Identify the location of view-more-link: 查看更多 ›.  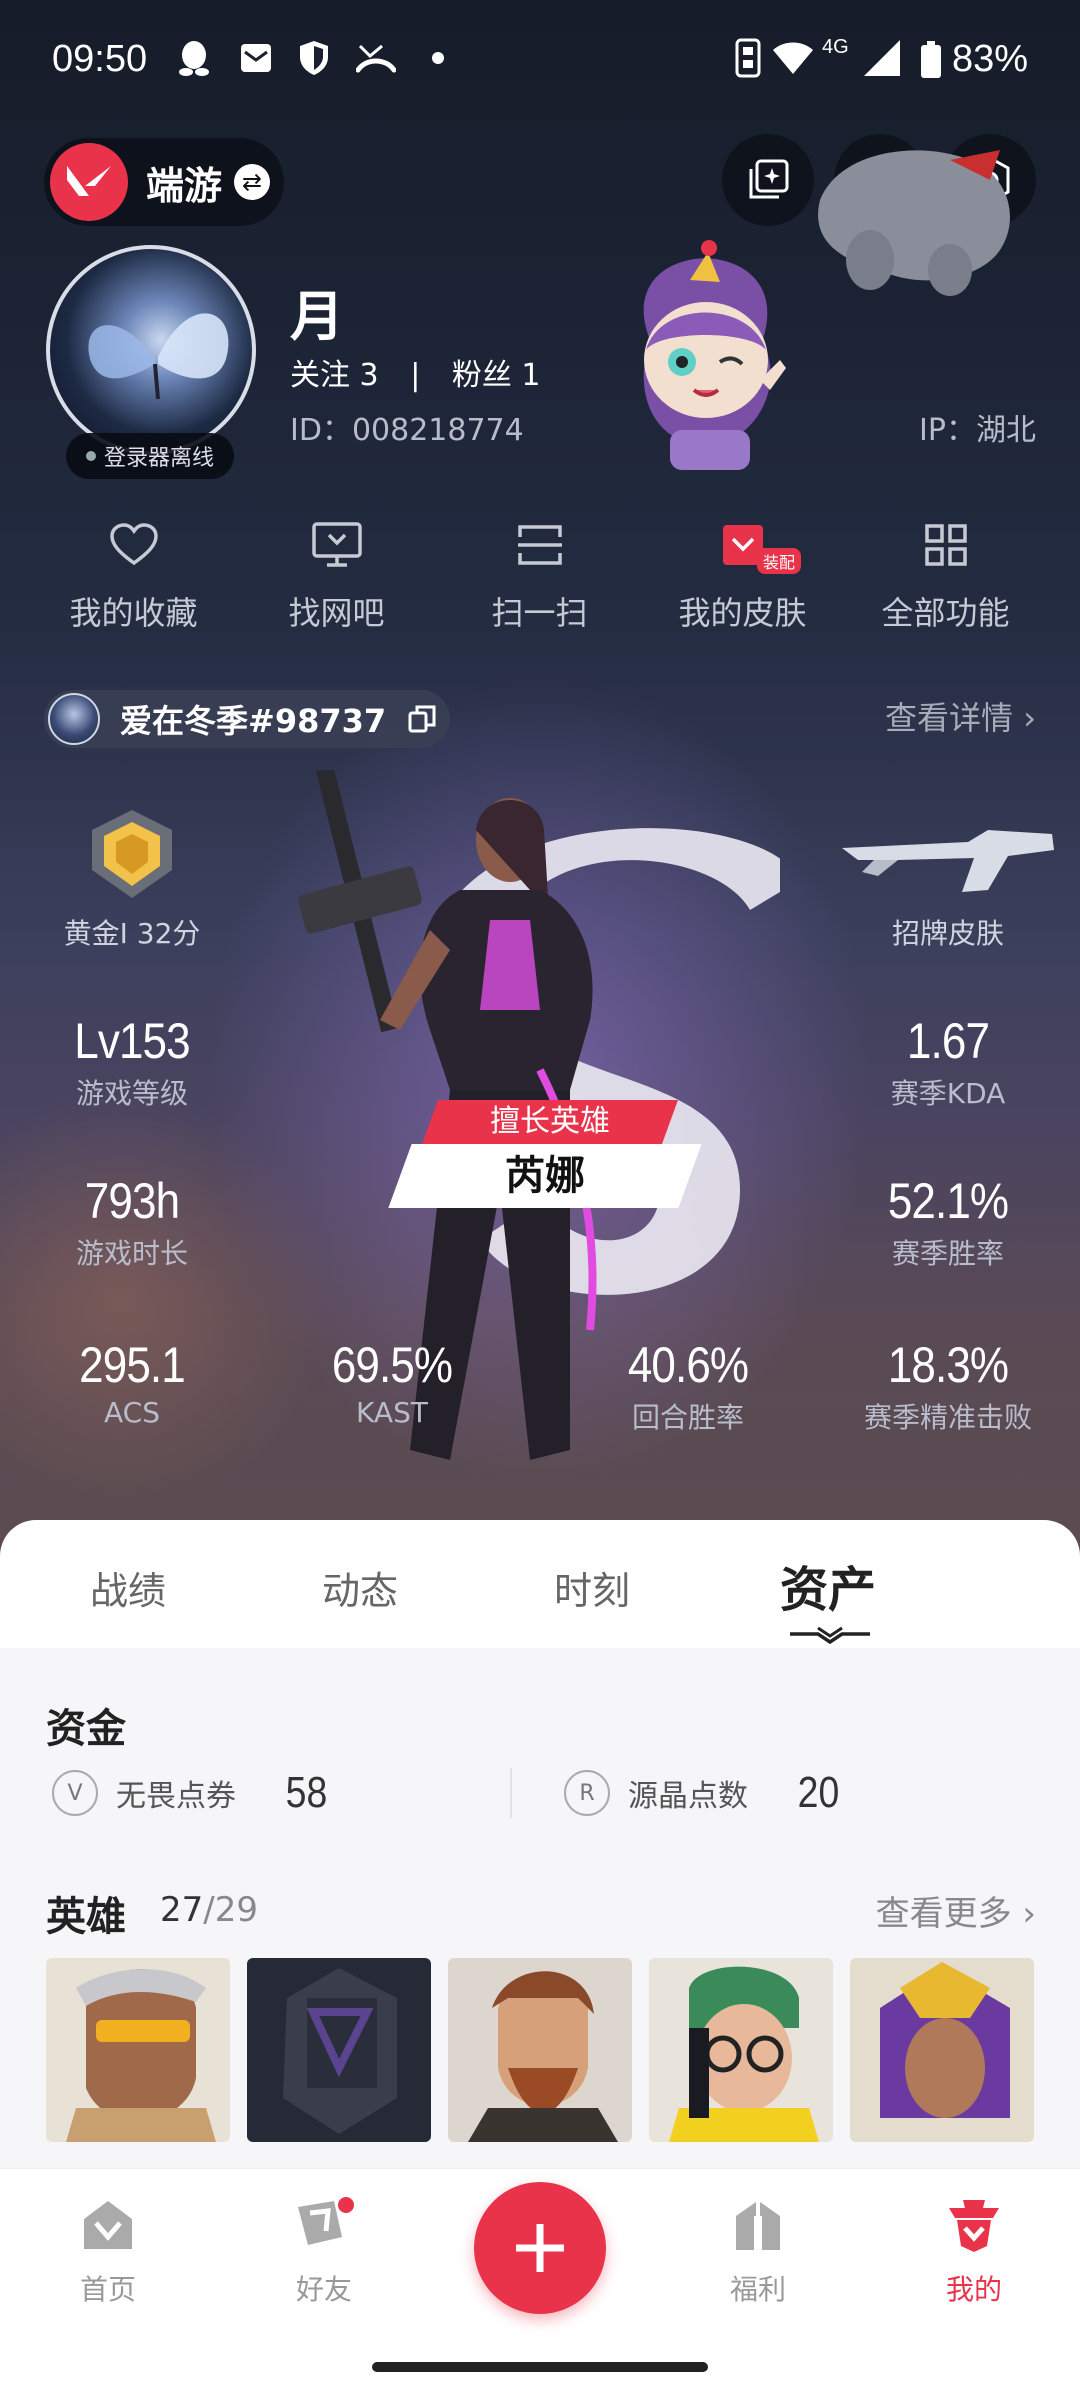
(956, 1910).